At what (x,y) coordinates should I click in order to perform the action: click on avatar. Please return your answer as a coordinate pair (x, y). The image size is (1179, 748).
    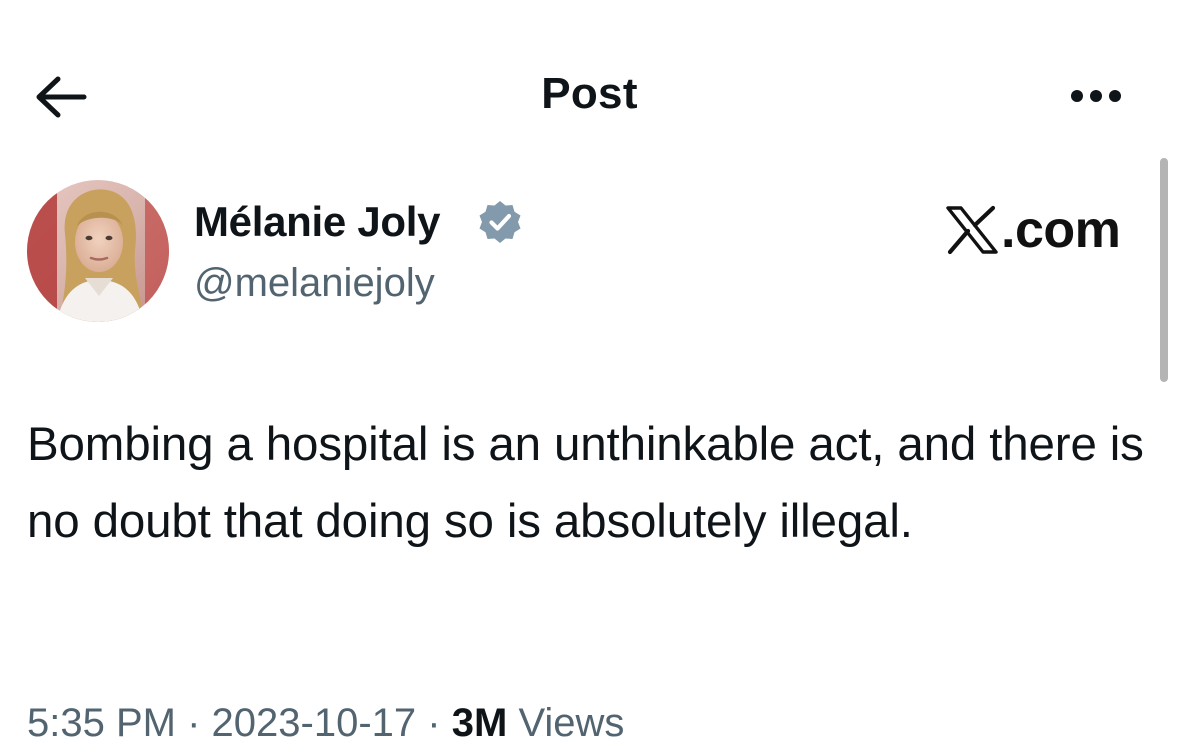
    Looking at the image, I should click on (98, 251).